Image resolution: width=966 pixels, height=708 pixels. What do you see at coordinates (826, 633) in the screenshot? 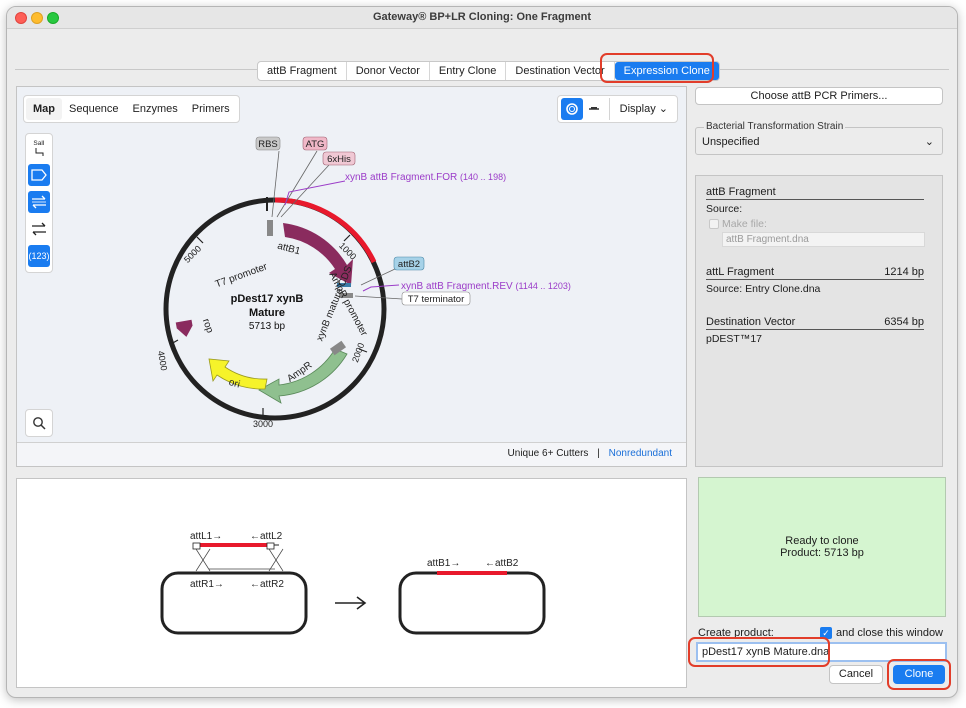
I see `close-window-checkbox: ✓` at bounding box center [826, 633].